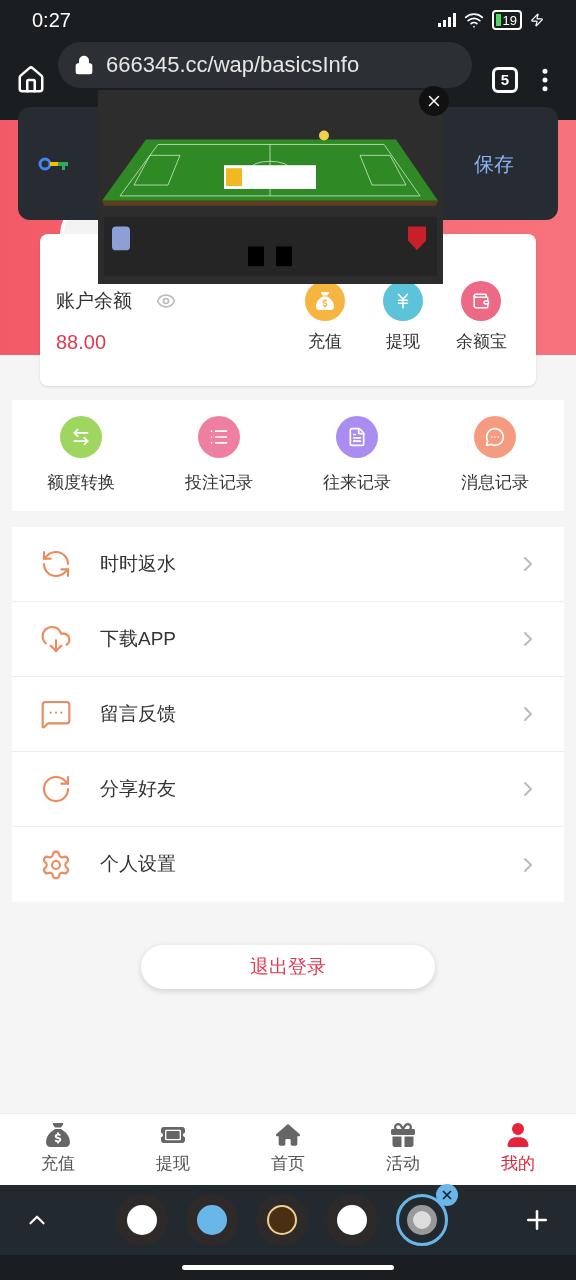 Image resolution: width=576 pixels, height=1280 pixels. What do you see at coordinates (473, 20) in the screenshot?
I see `wifi-icon` at bounding box center [473, 20].